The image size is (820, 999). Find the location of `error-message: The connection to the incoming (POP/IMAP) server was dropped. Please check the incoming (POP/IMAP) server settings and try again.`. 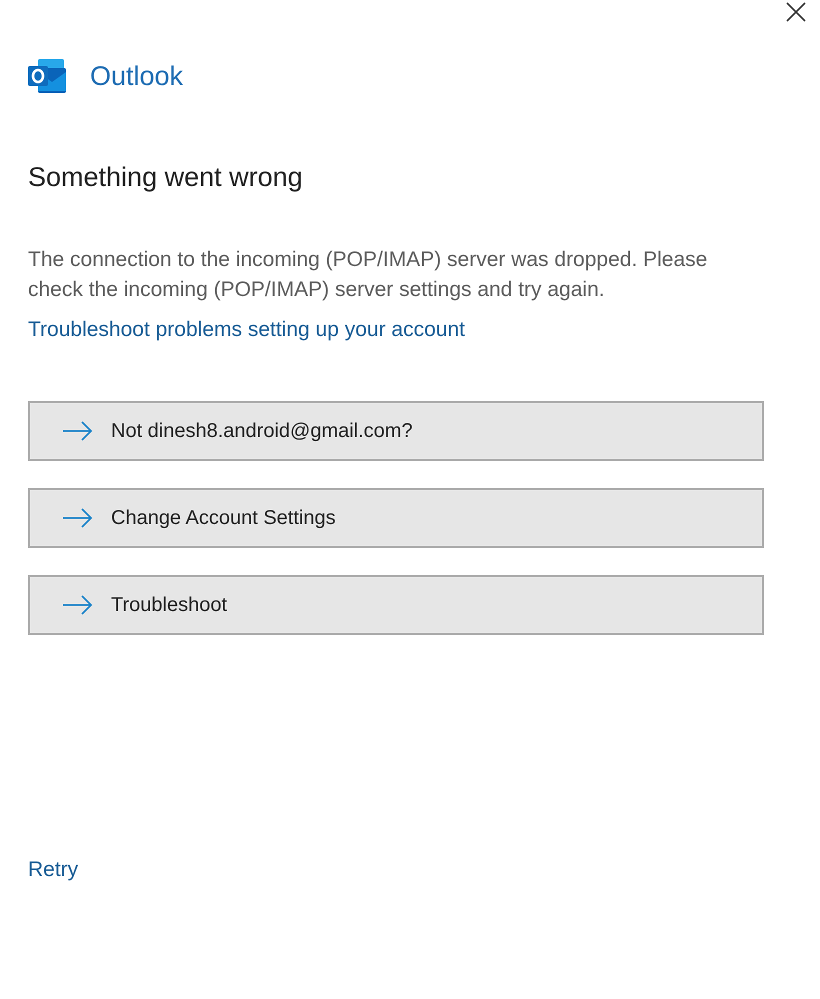

error-message: The connection to the incoming (POP/IMAP) server was dropped. Please check the incoming (POP/IMAP) server settings and try again. is located at coordinates (368, 274).